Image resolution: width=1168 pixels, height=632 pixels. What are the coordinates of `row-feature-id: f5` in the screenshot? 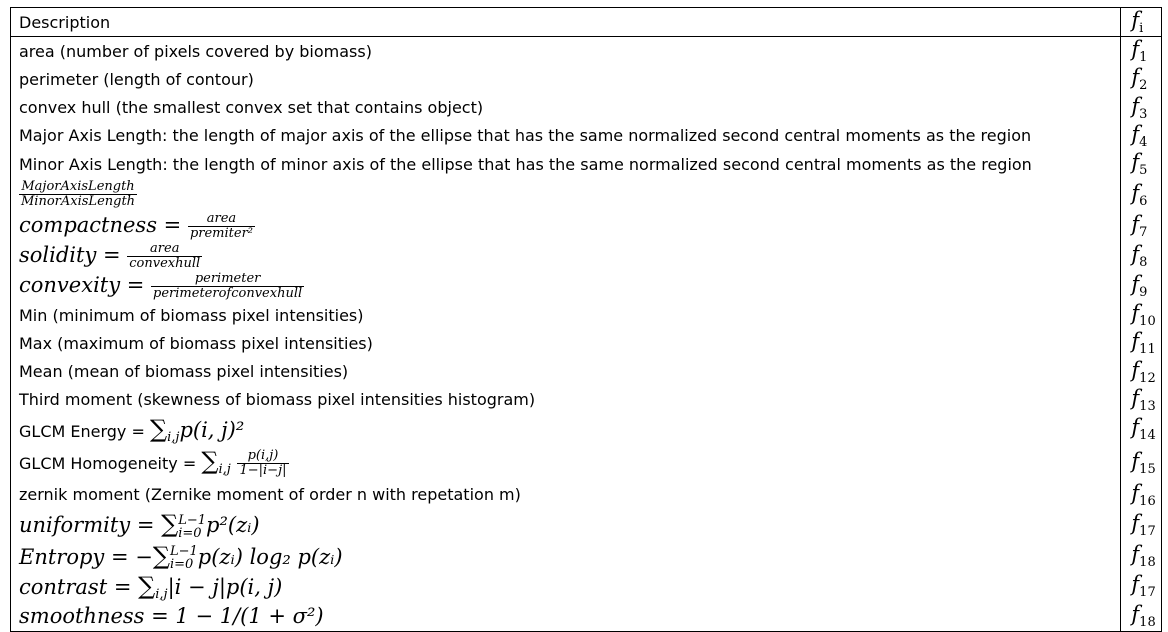 It's located at (1141, 164).